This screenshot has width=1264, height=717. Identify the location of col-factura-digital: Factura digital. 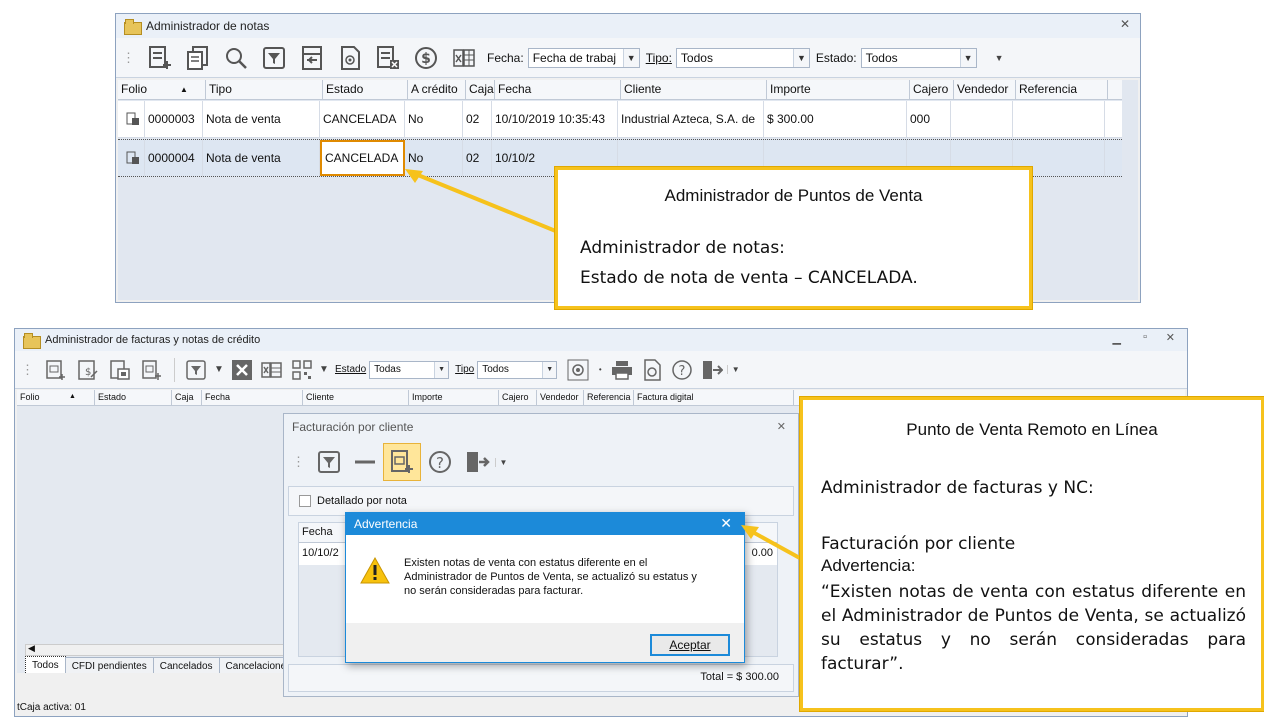
(714, 397).